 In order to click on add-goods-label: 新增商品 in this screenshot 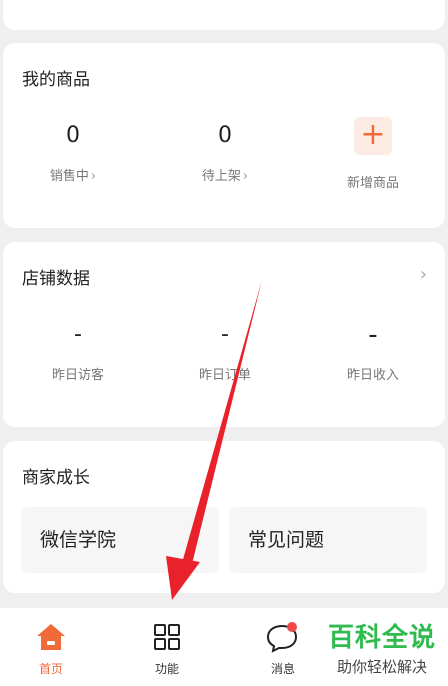, I will do `click(372, 183)`.